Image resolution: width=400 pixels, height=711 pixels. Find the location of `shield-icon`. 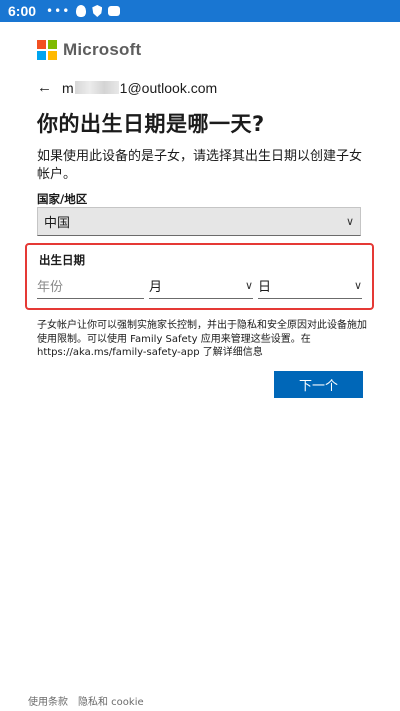

shield-icon is located at coordinates (97, 11).